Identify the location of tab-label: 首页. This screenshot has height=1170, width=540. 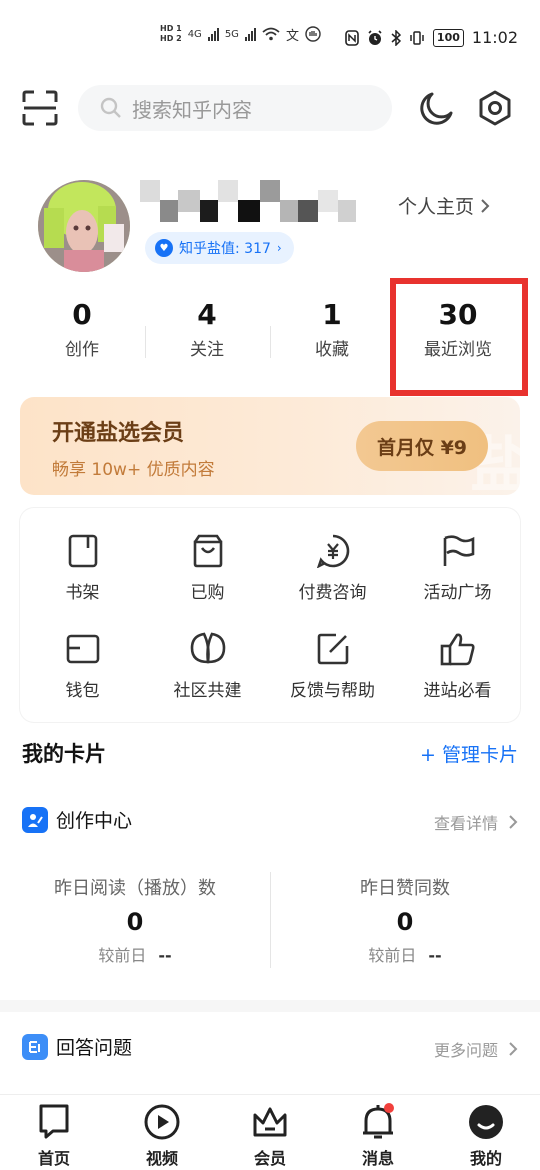
(53, 1158).